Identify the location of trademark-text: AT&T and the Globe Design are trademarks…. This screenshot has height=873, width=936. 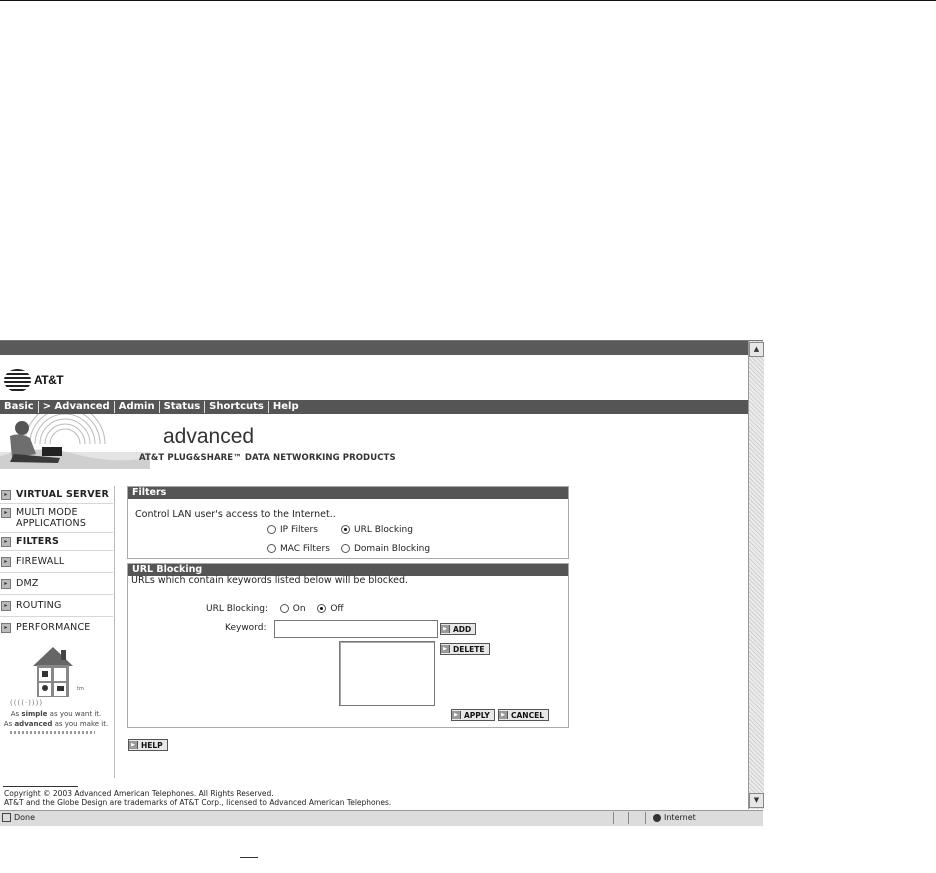
(198, 802).